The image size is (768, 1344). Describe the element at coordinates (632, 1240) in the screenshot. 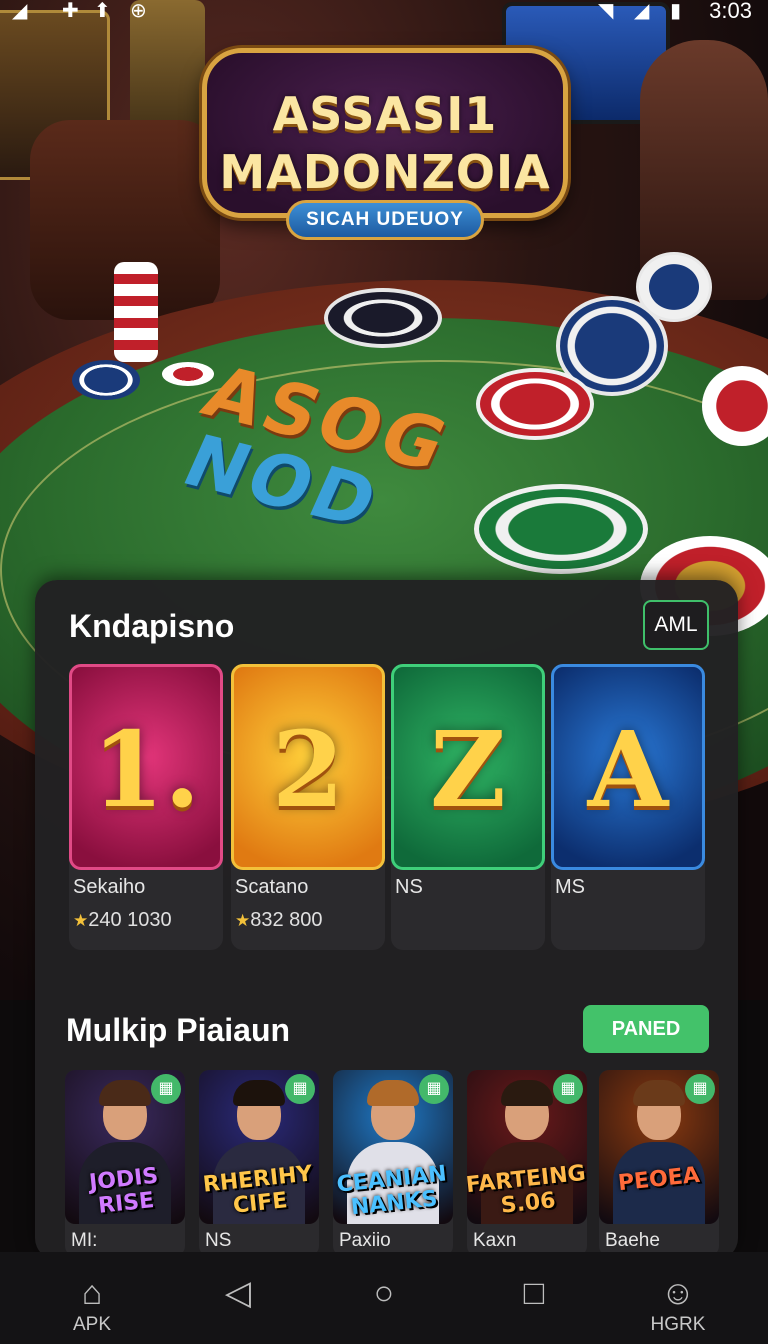

I see `game-tile-name: Baehe` at that location.